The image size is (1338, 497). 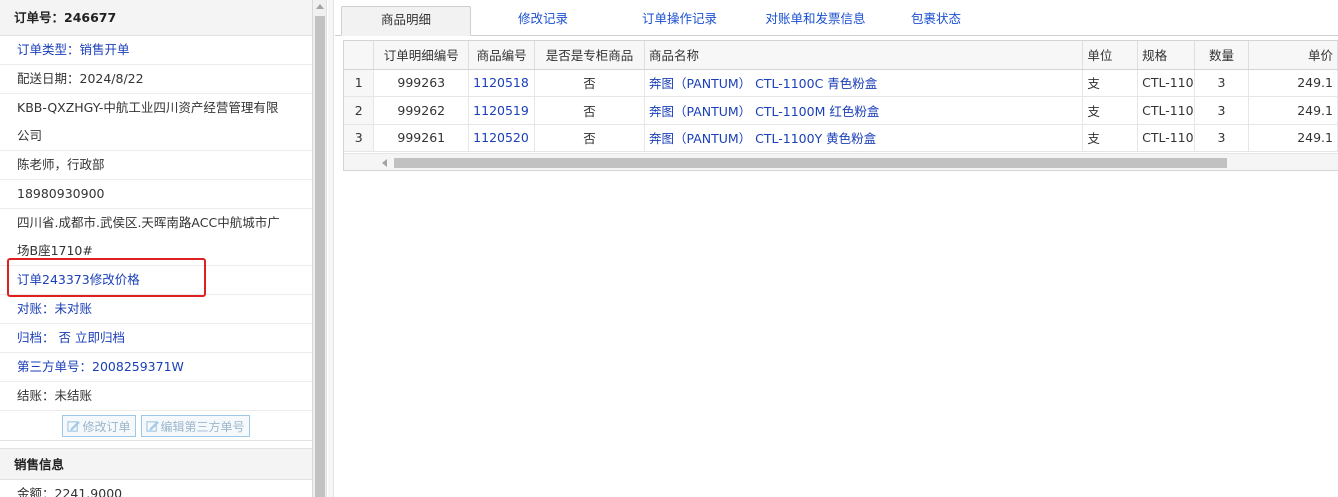 I want to click on tab-modify-records: 修改记录, so click(x=543, y=21).